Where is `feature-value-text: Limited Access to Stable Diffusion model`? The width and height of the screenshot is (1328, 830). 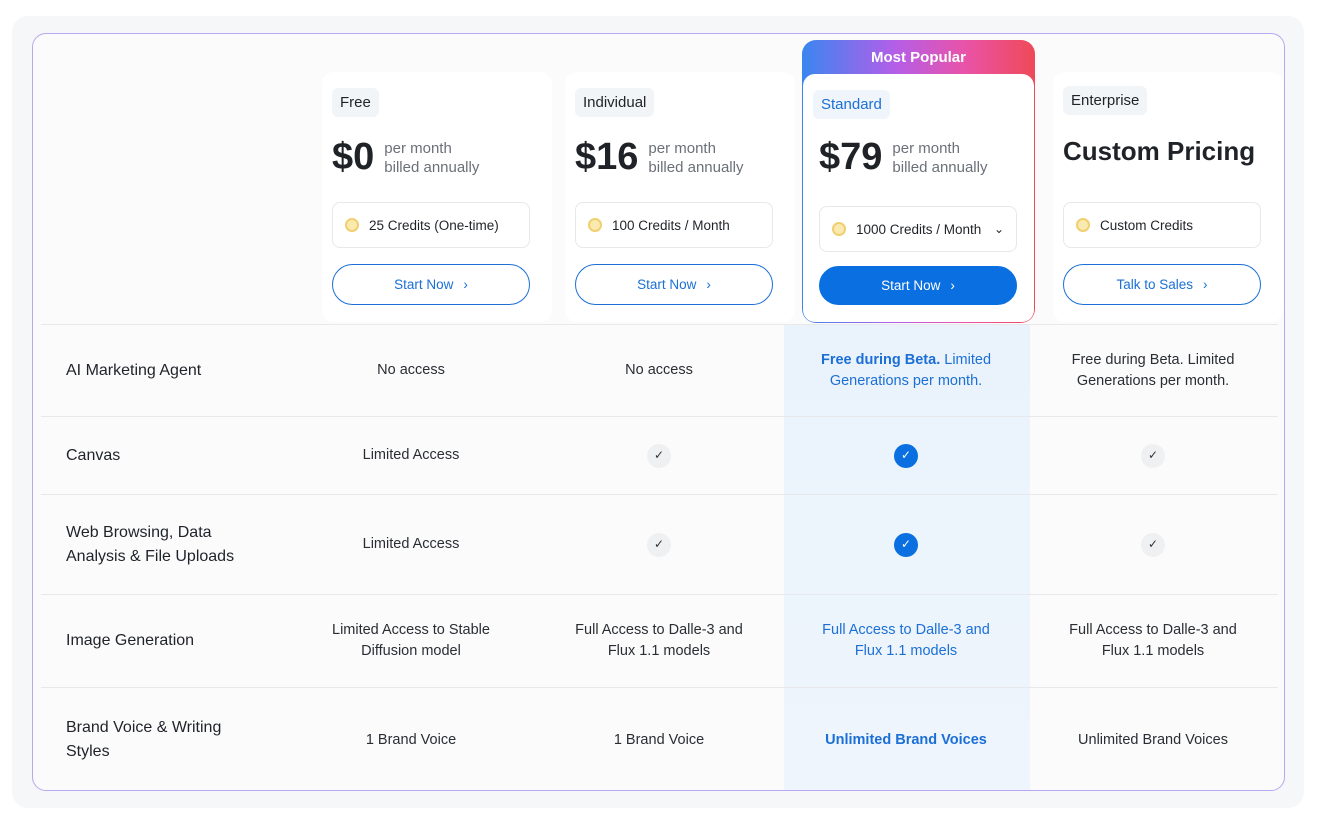 feature-value-text: Limited Access to Stable Diffusion model is located at coordinates (411, 640).